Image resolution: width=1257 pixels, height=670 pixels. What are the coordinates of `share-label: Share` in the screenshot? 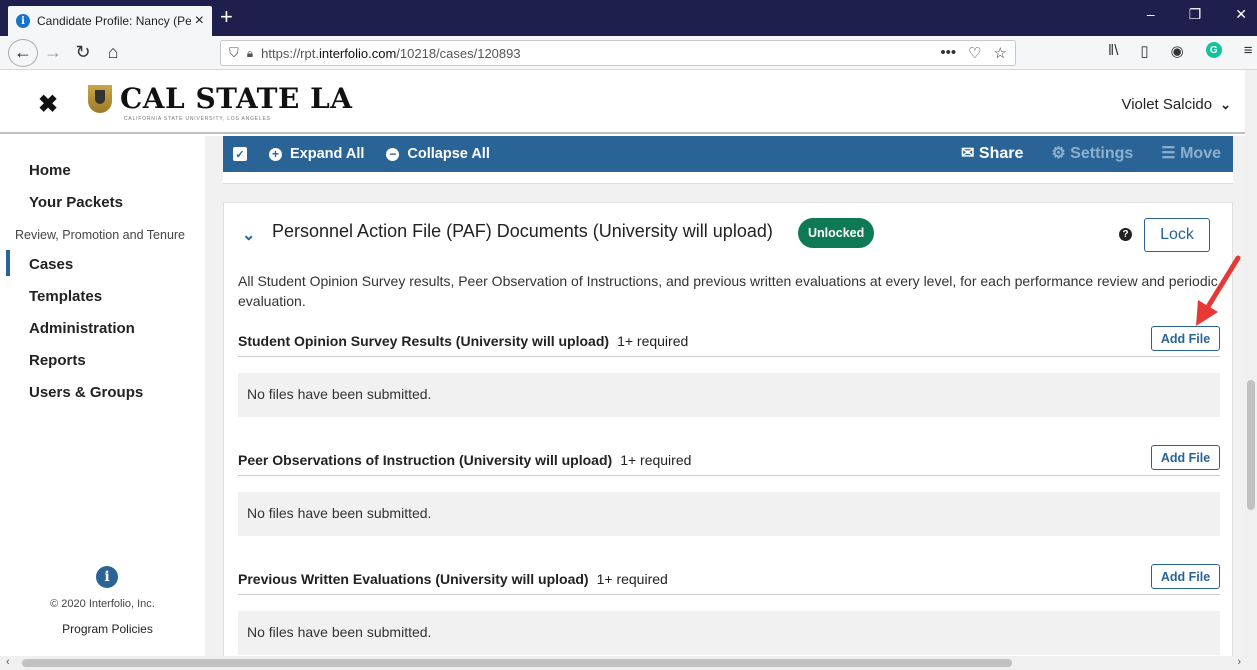 It's located at (1001, 153).